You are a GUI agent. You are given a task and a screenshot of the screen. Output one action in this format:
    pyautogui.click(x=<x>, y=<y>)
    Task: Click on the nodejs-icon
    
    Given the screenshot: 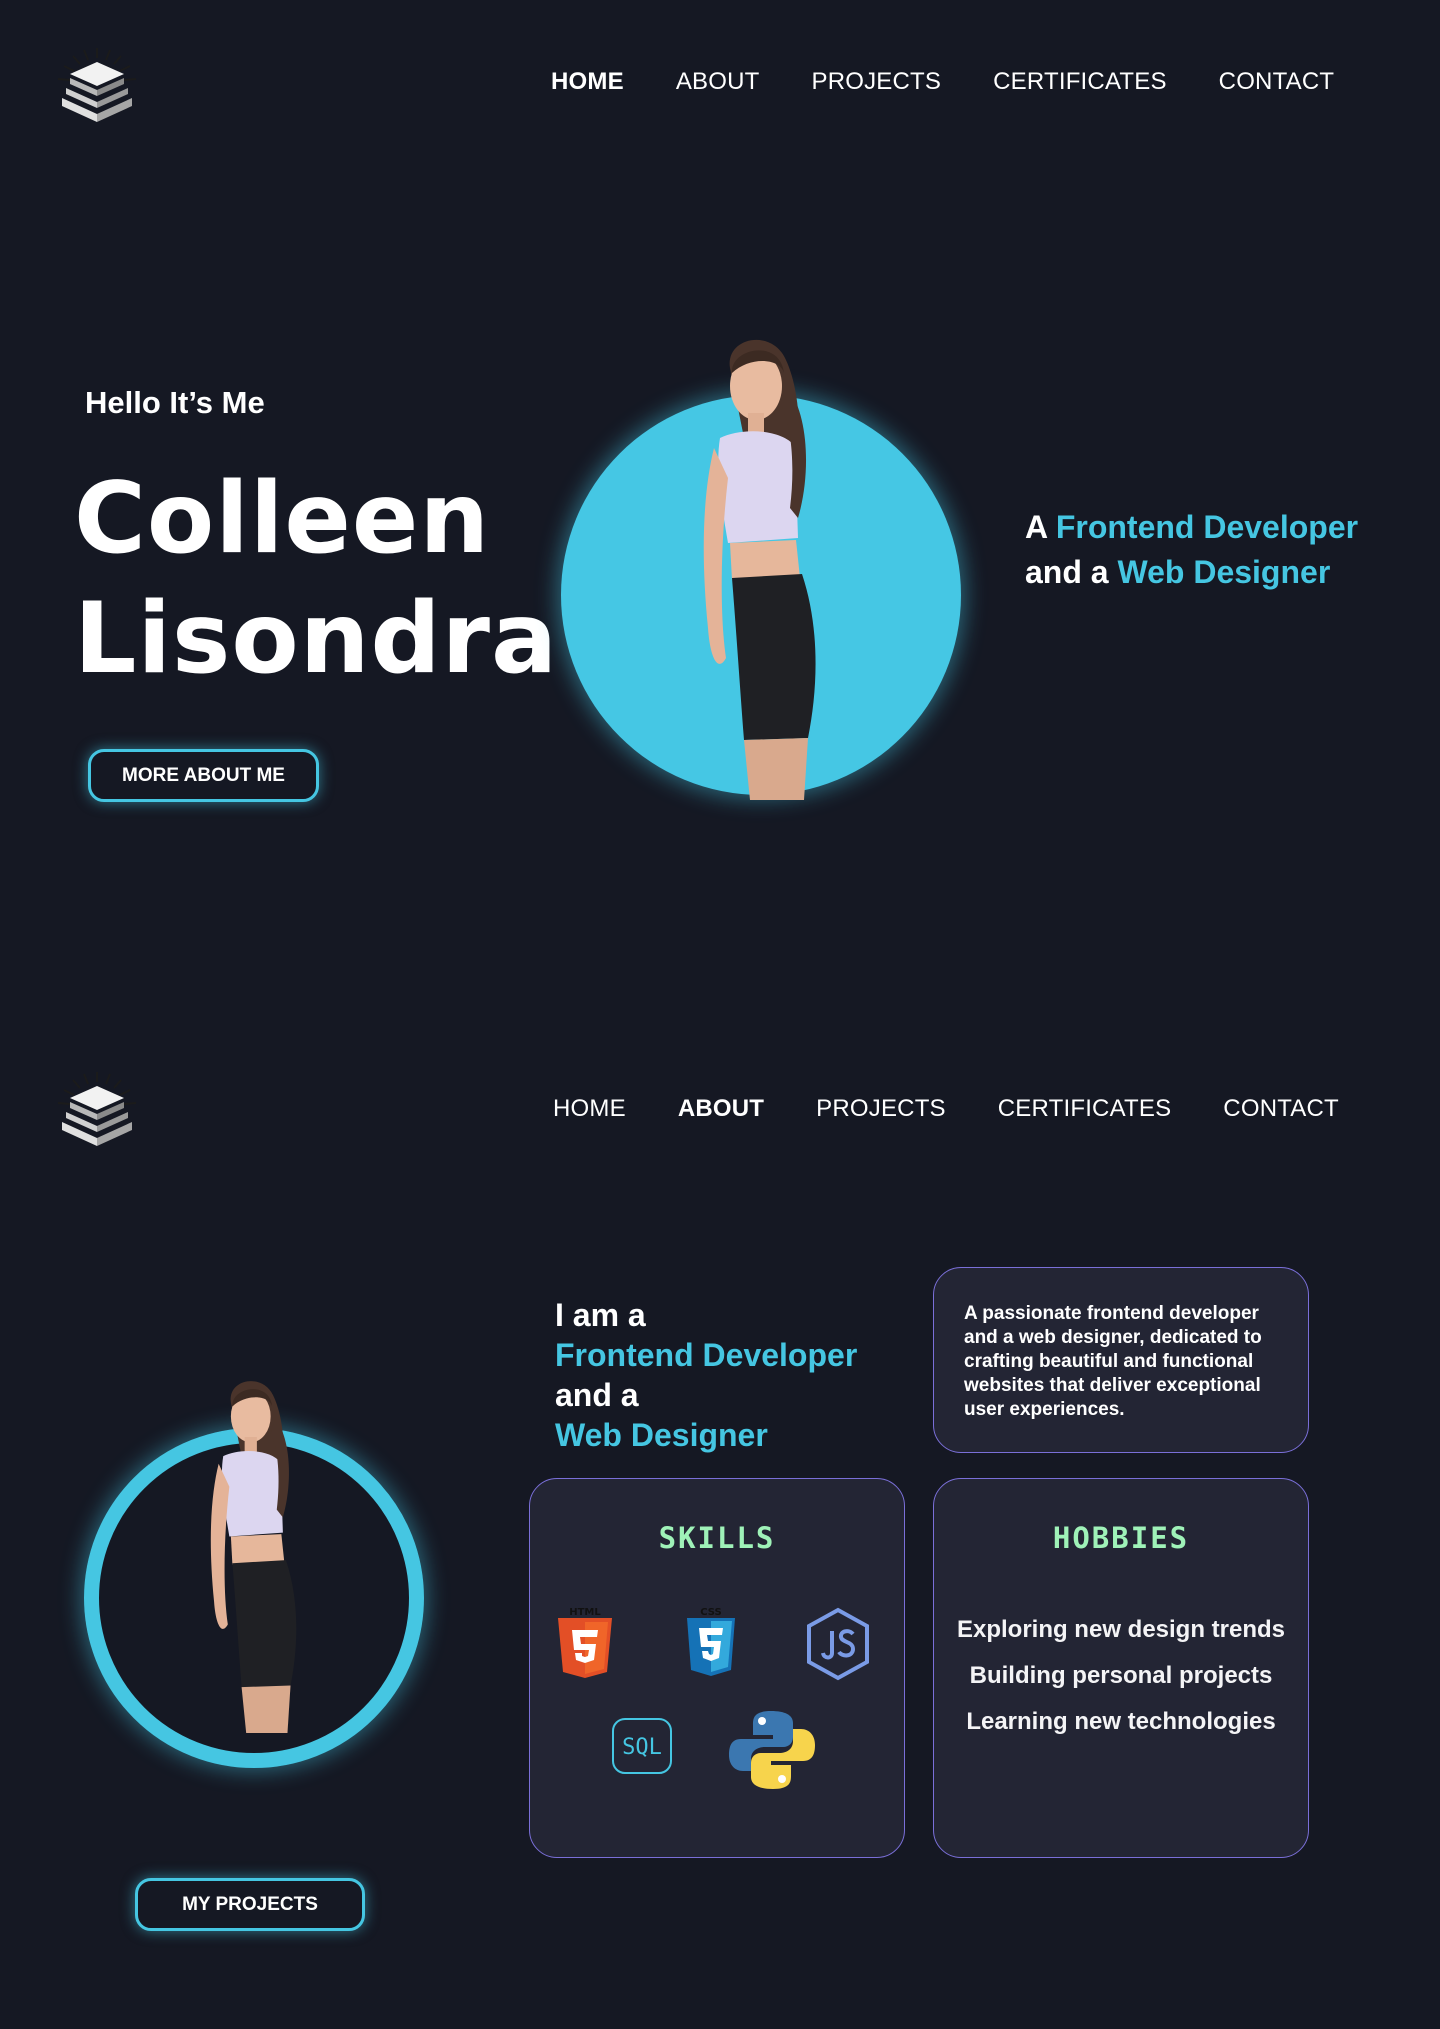 What is the action you would take?
    pyautogui.click(x=838, y=1644)
    